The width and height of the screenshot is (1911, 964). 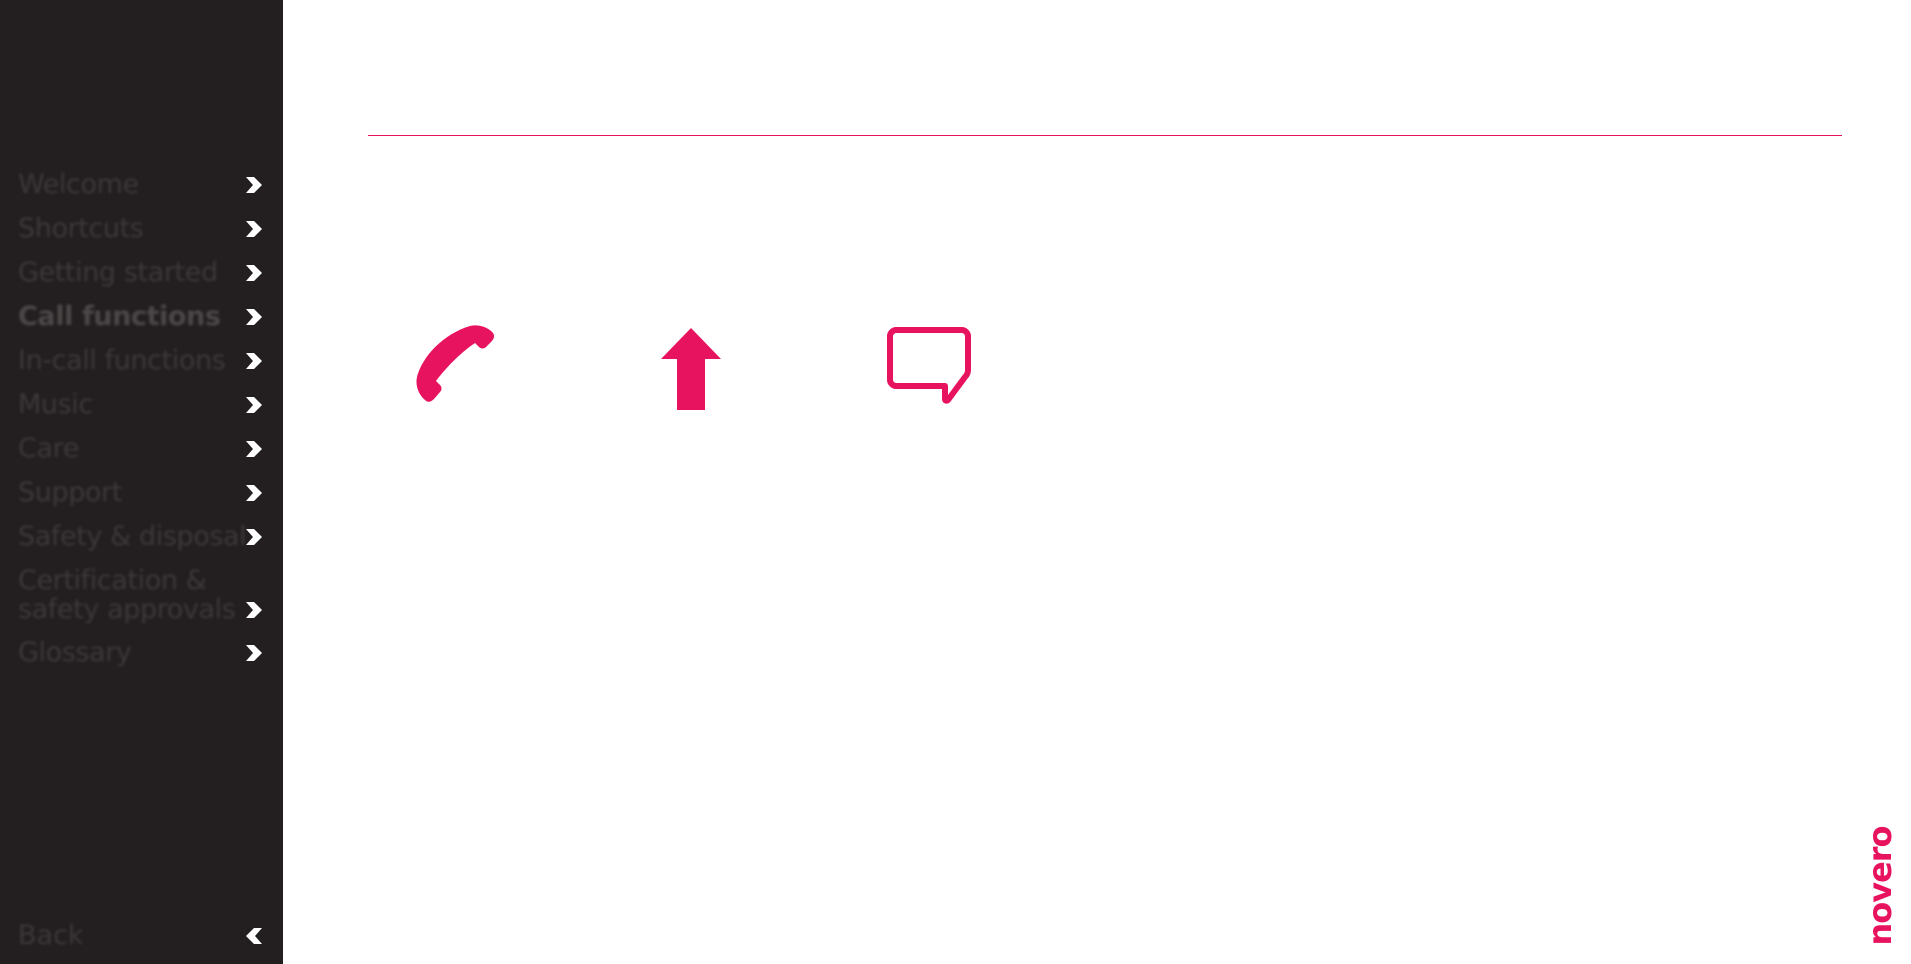 What do you see at coordinates (127, 595) in the screenshot?
I see `sidebar-item-label: Certification & safety approvals` at bounding box center [127, 595].